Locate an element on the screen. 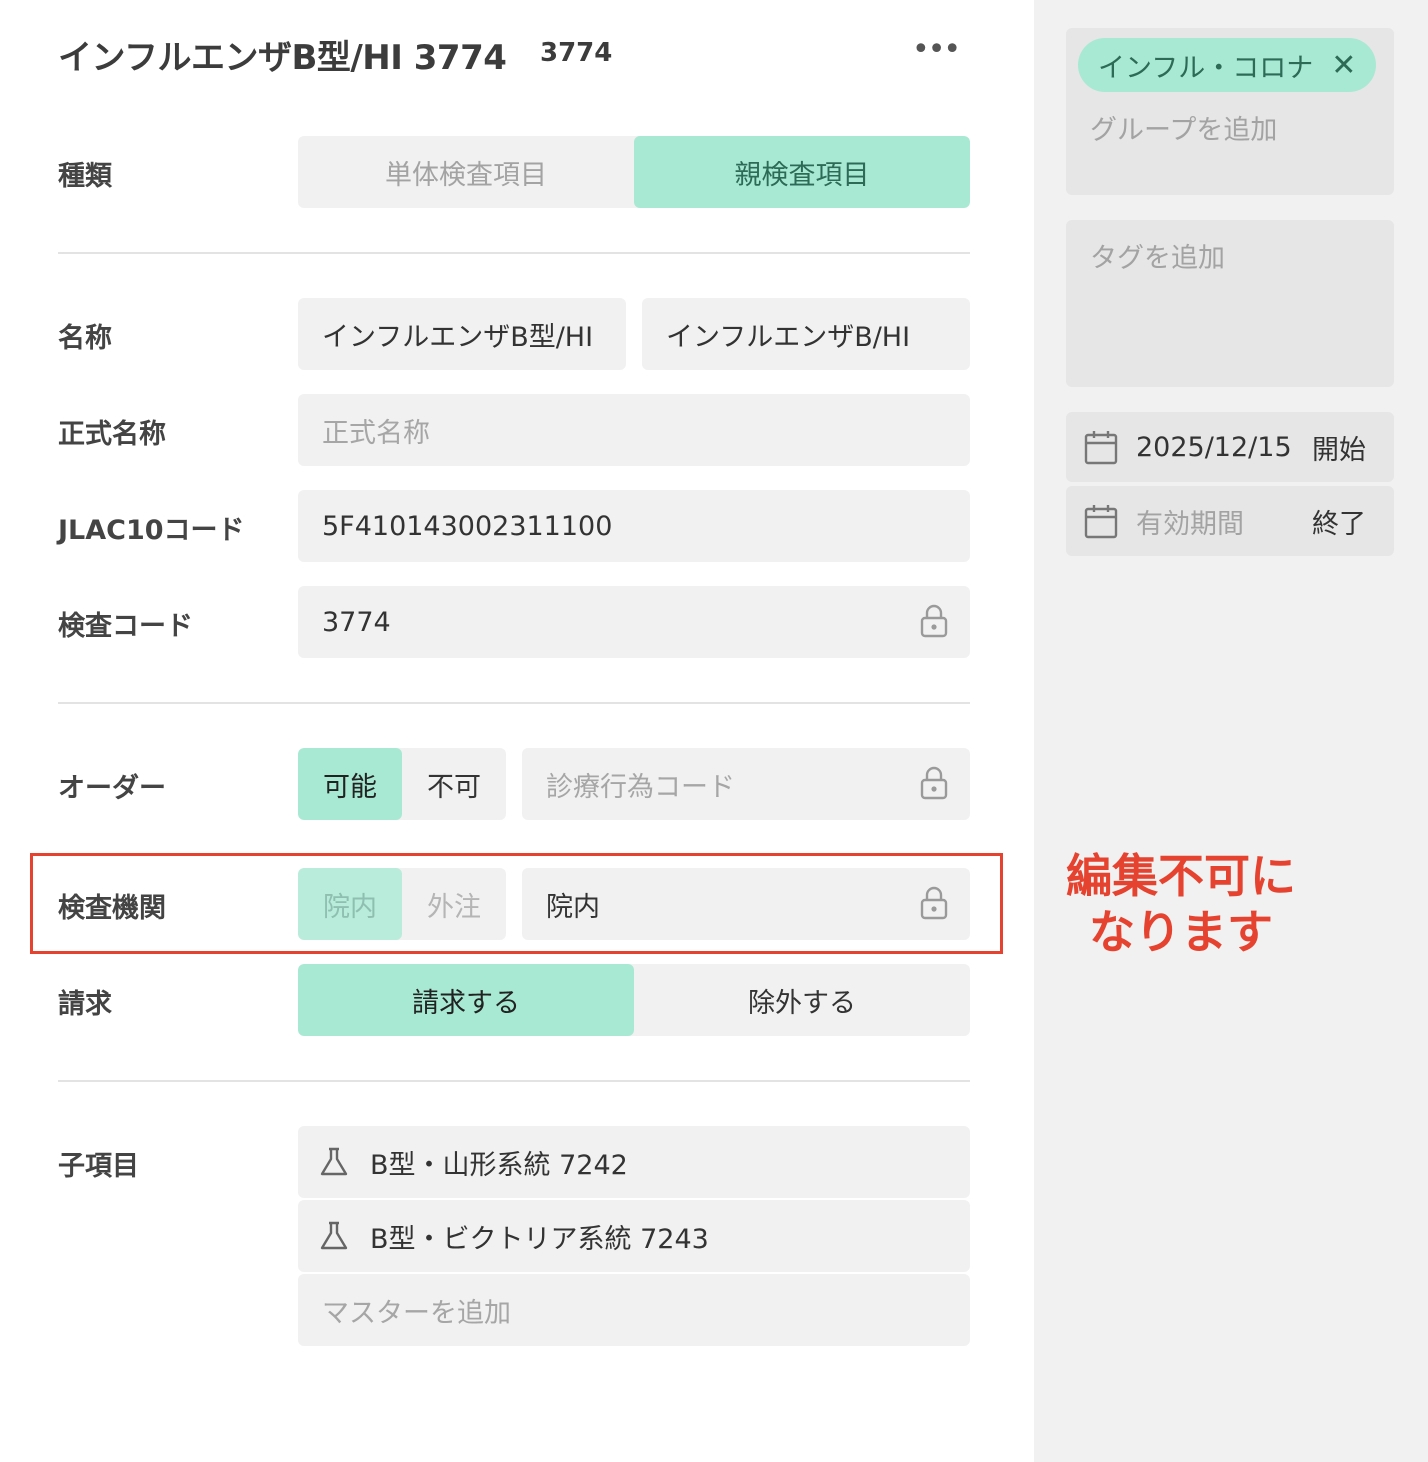  end-date-field: 有効期間 終了 is located at coordinates (1230, 521).